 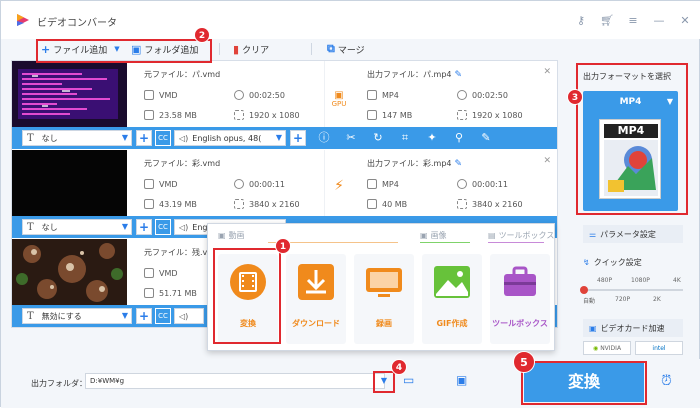 I want to click on tab-toolbox: ▤ ツールボックス, so click(x=521, y=235).